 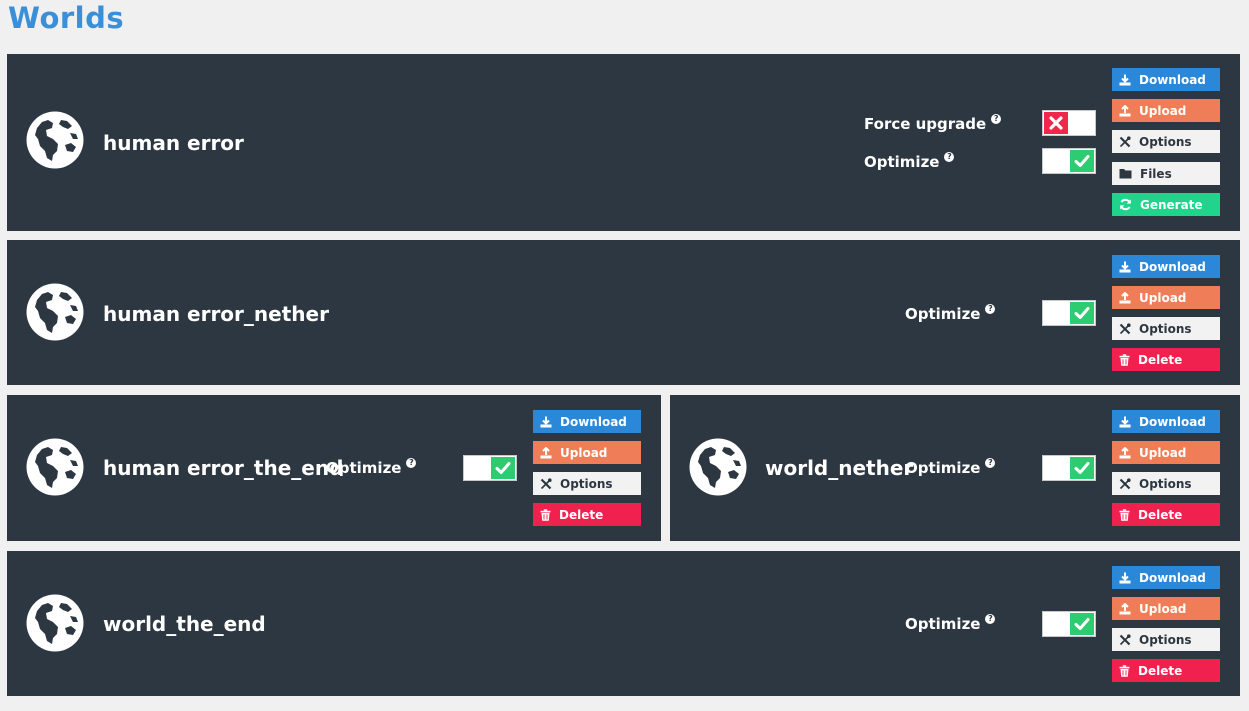 What do you see at coordinates (173, 143) in the screenshot?
I see `world-name: human error` at bounding box center [173, 143].